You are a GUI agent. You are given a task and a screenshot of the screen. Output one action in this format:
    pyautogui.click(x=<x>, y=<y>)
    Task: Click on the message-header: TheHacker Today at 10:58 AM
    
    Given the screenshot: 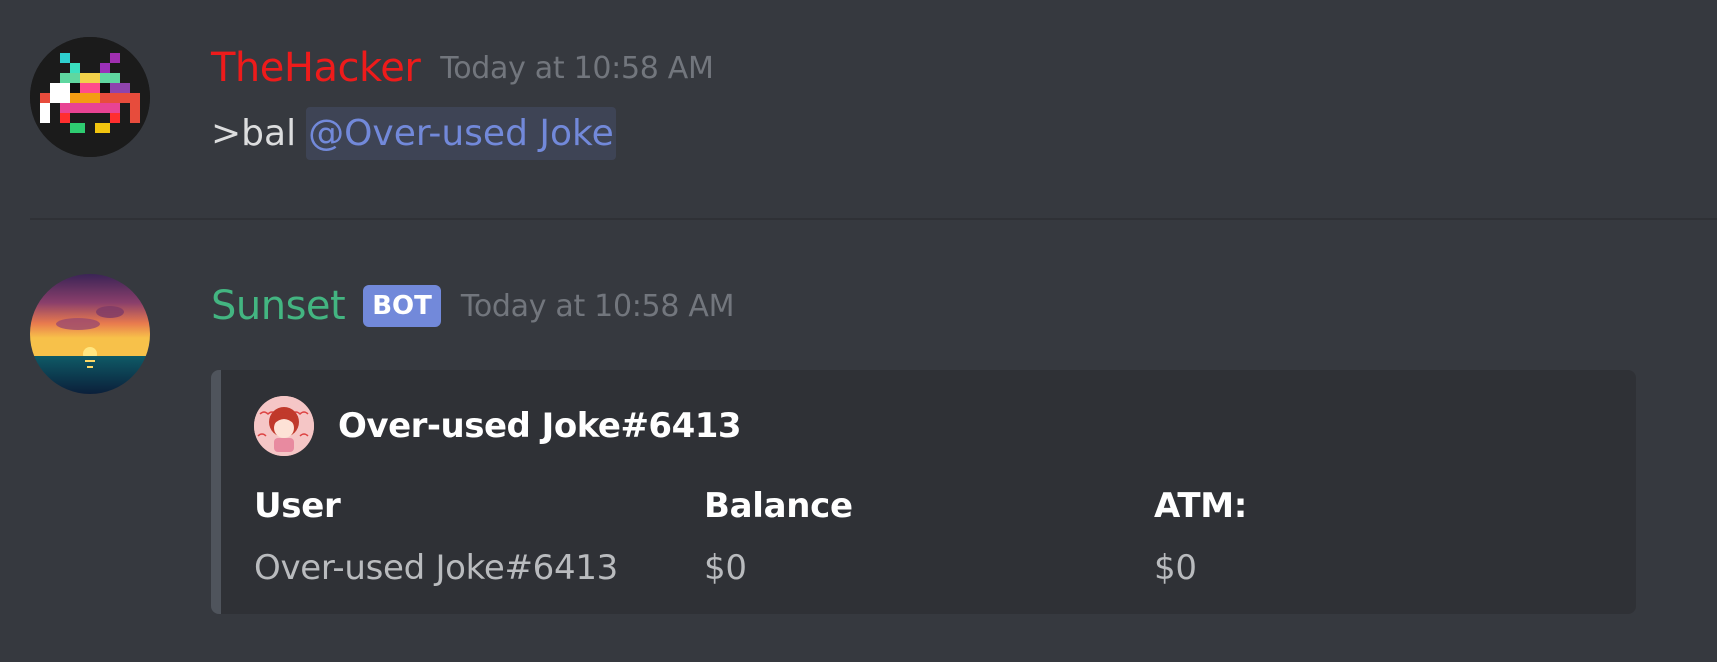 What is the action you would take?
    pyautogui.click(x=462, y=68)
    